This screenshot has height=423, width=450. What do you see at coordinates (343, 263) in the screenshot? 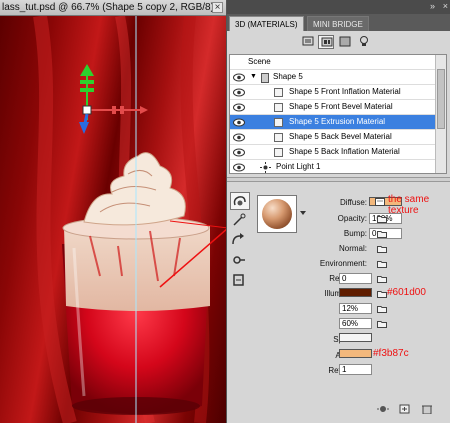
I see `environment-label: Environment:` at bounding box center [343, 263].